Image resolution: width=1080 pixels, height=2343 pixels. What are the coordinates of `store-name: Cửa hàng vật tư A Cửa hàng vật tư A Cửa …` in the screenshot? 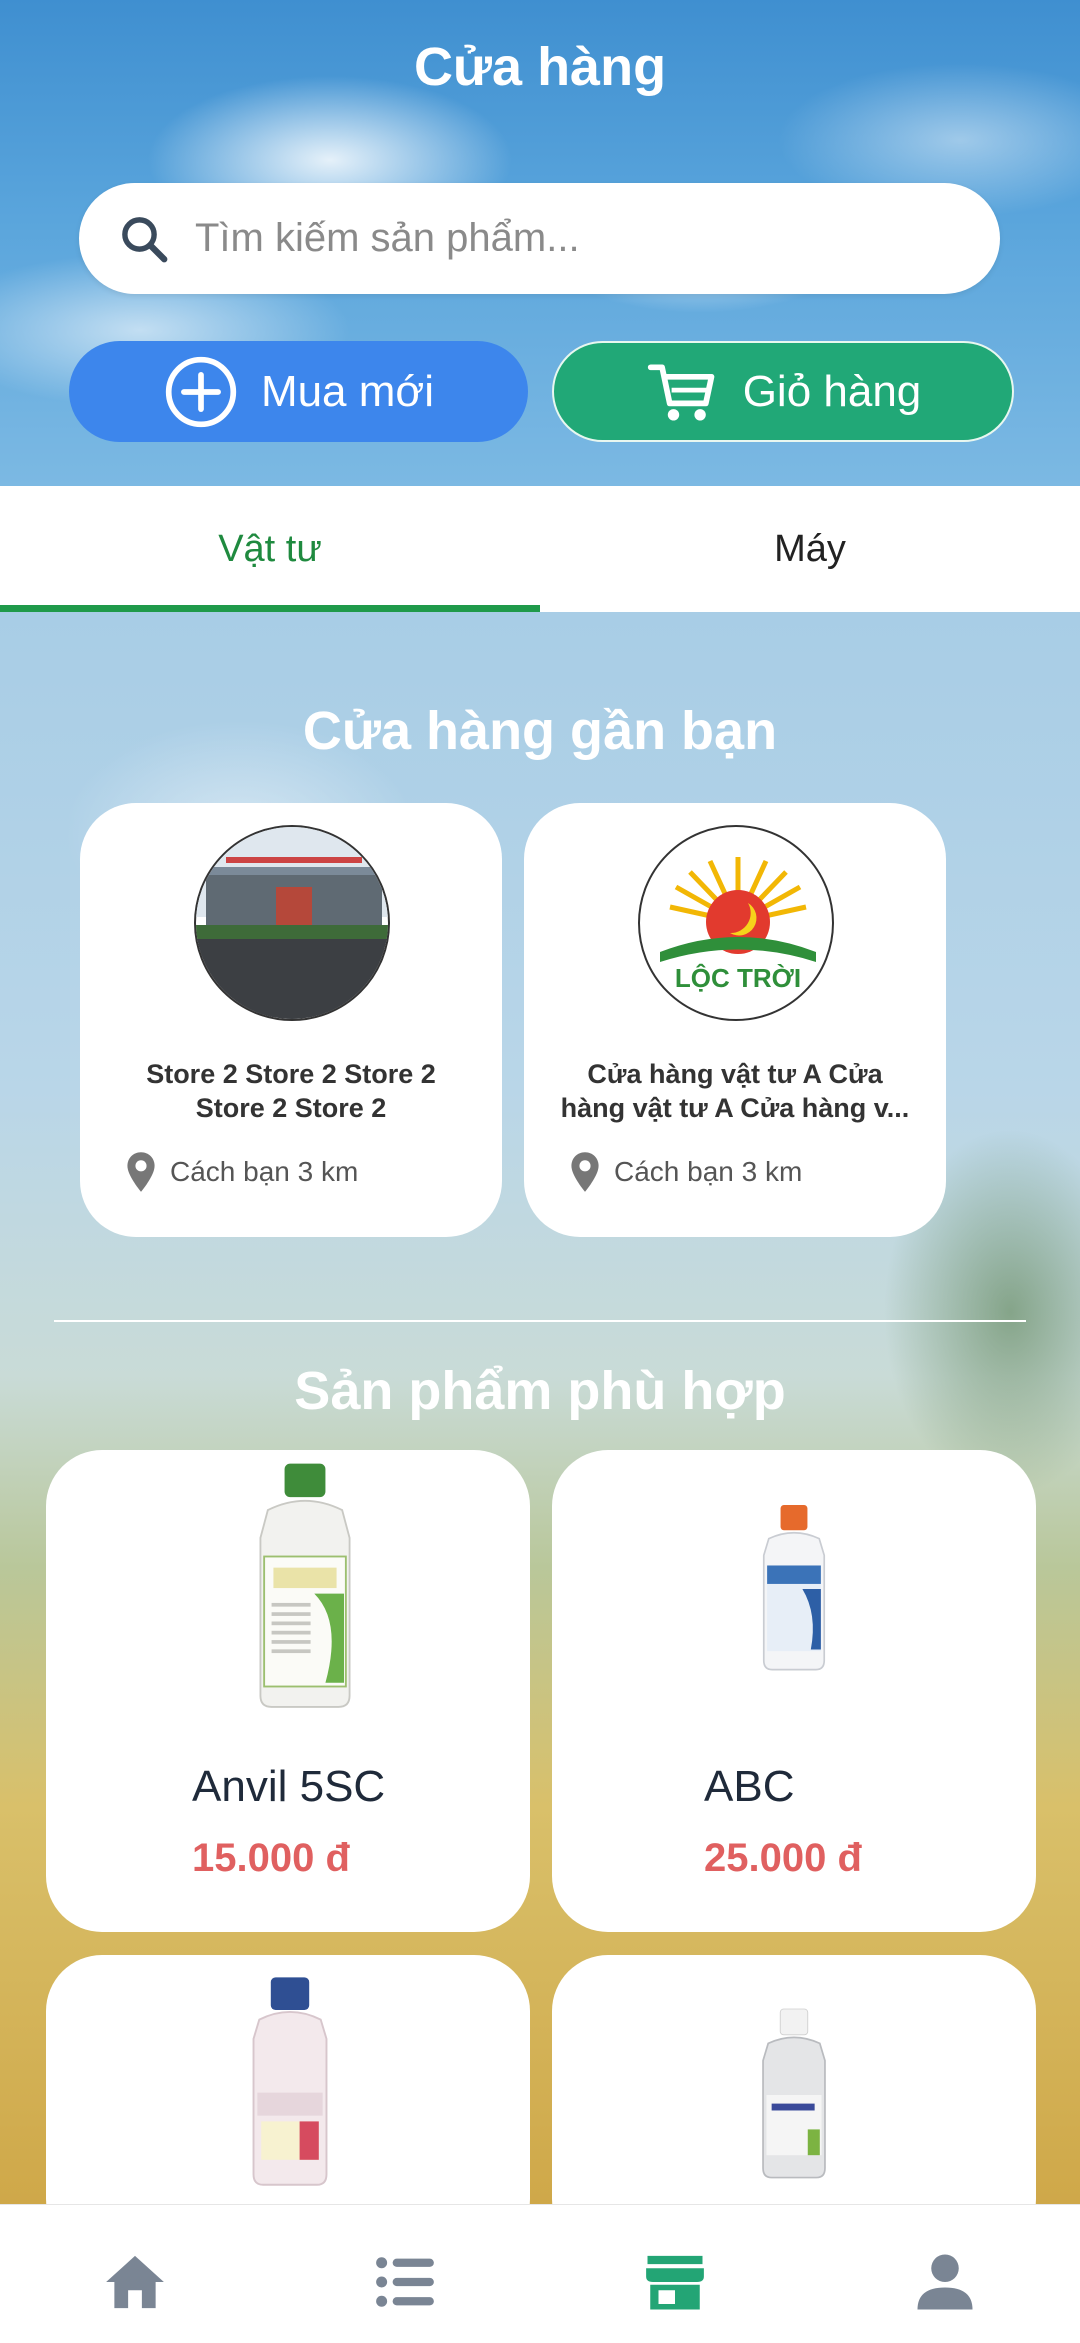 It's located at (735, 1091).